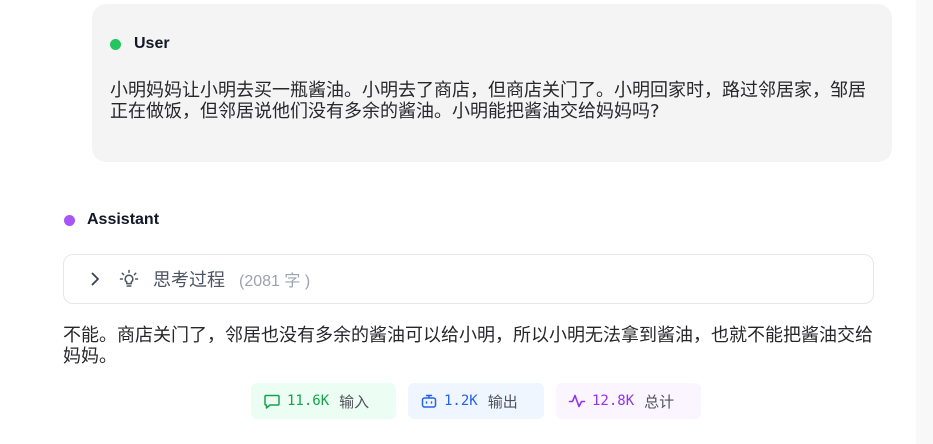 This screenshot has height=444, width=933. I want to click on user-status-dot, so click(115, 44).